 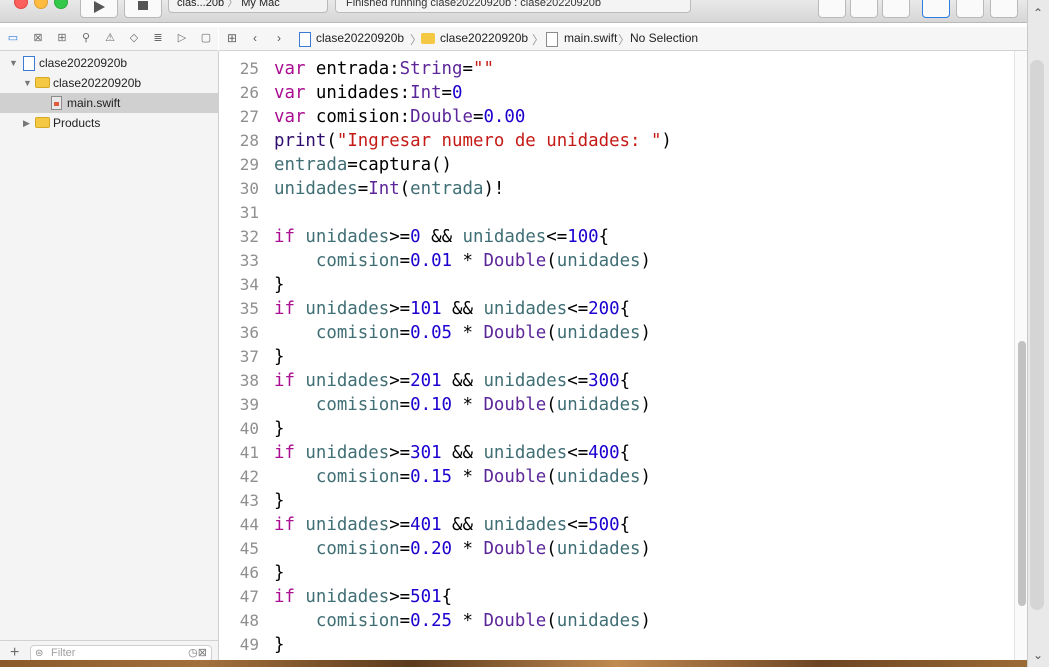 What do you see at coordinates (431, 333) in the screenshot?
I see `code-token: 0.05` at bounding box center [431, 333].